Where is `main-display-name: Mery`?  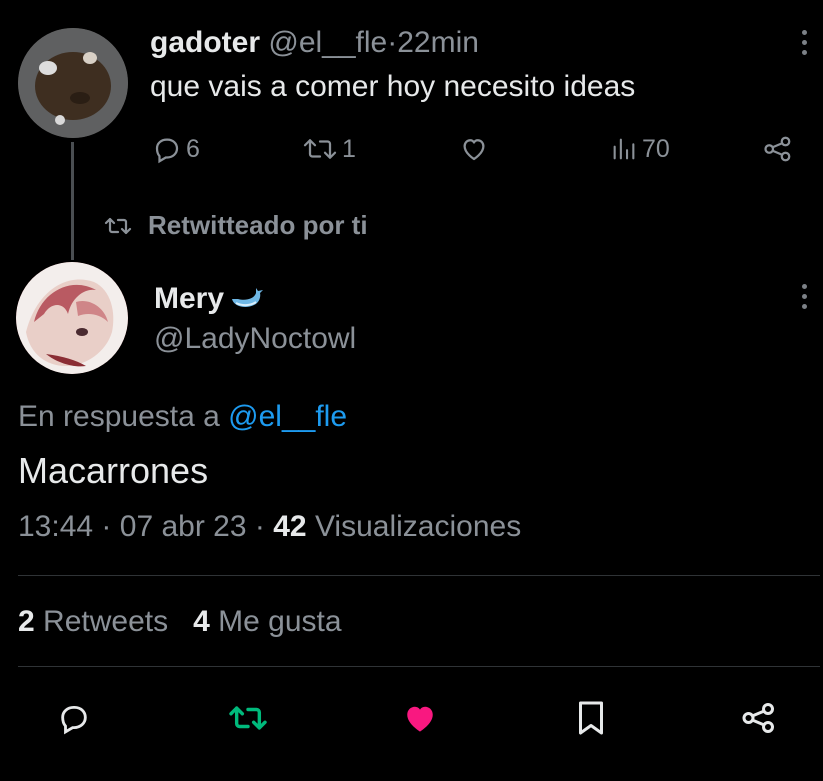
main-display-name: Mery is located at coordinates (189, 299).